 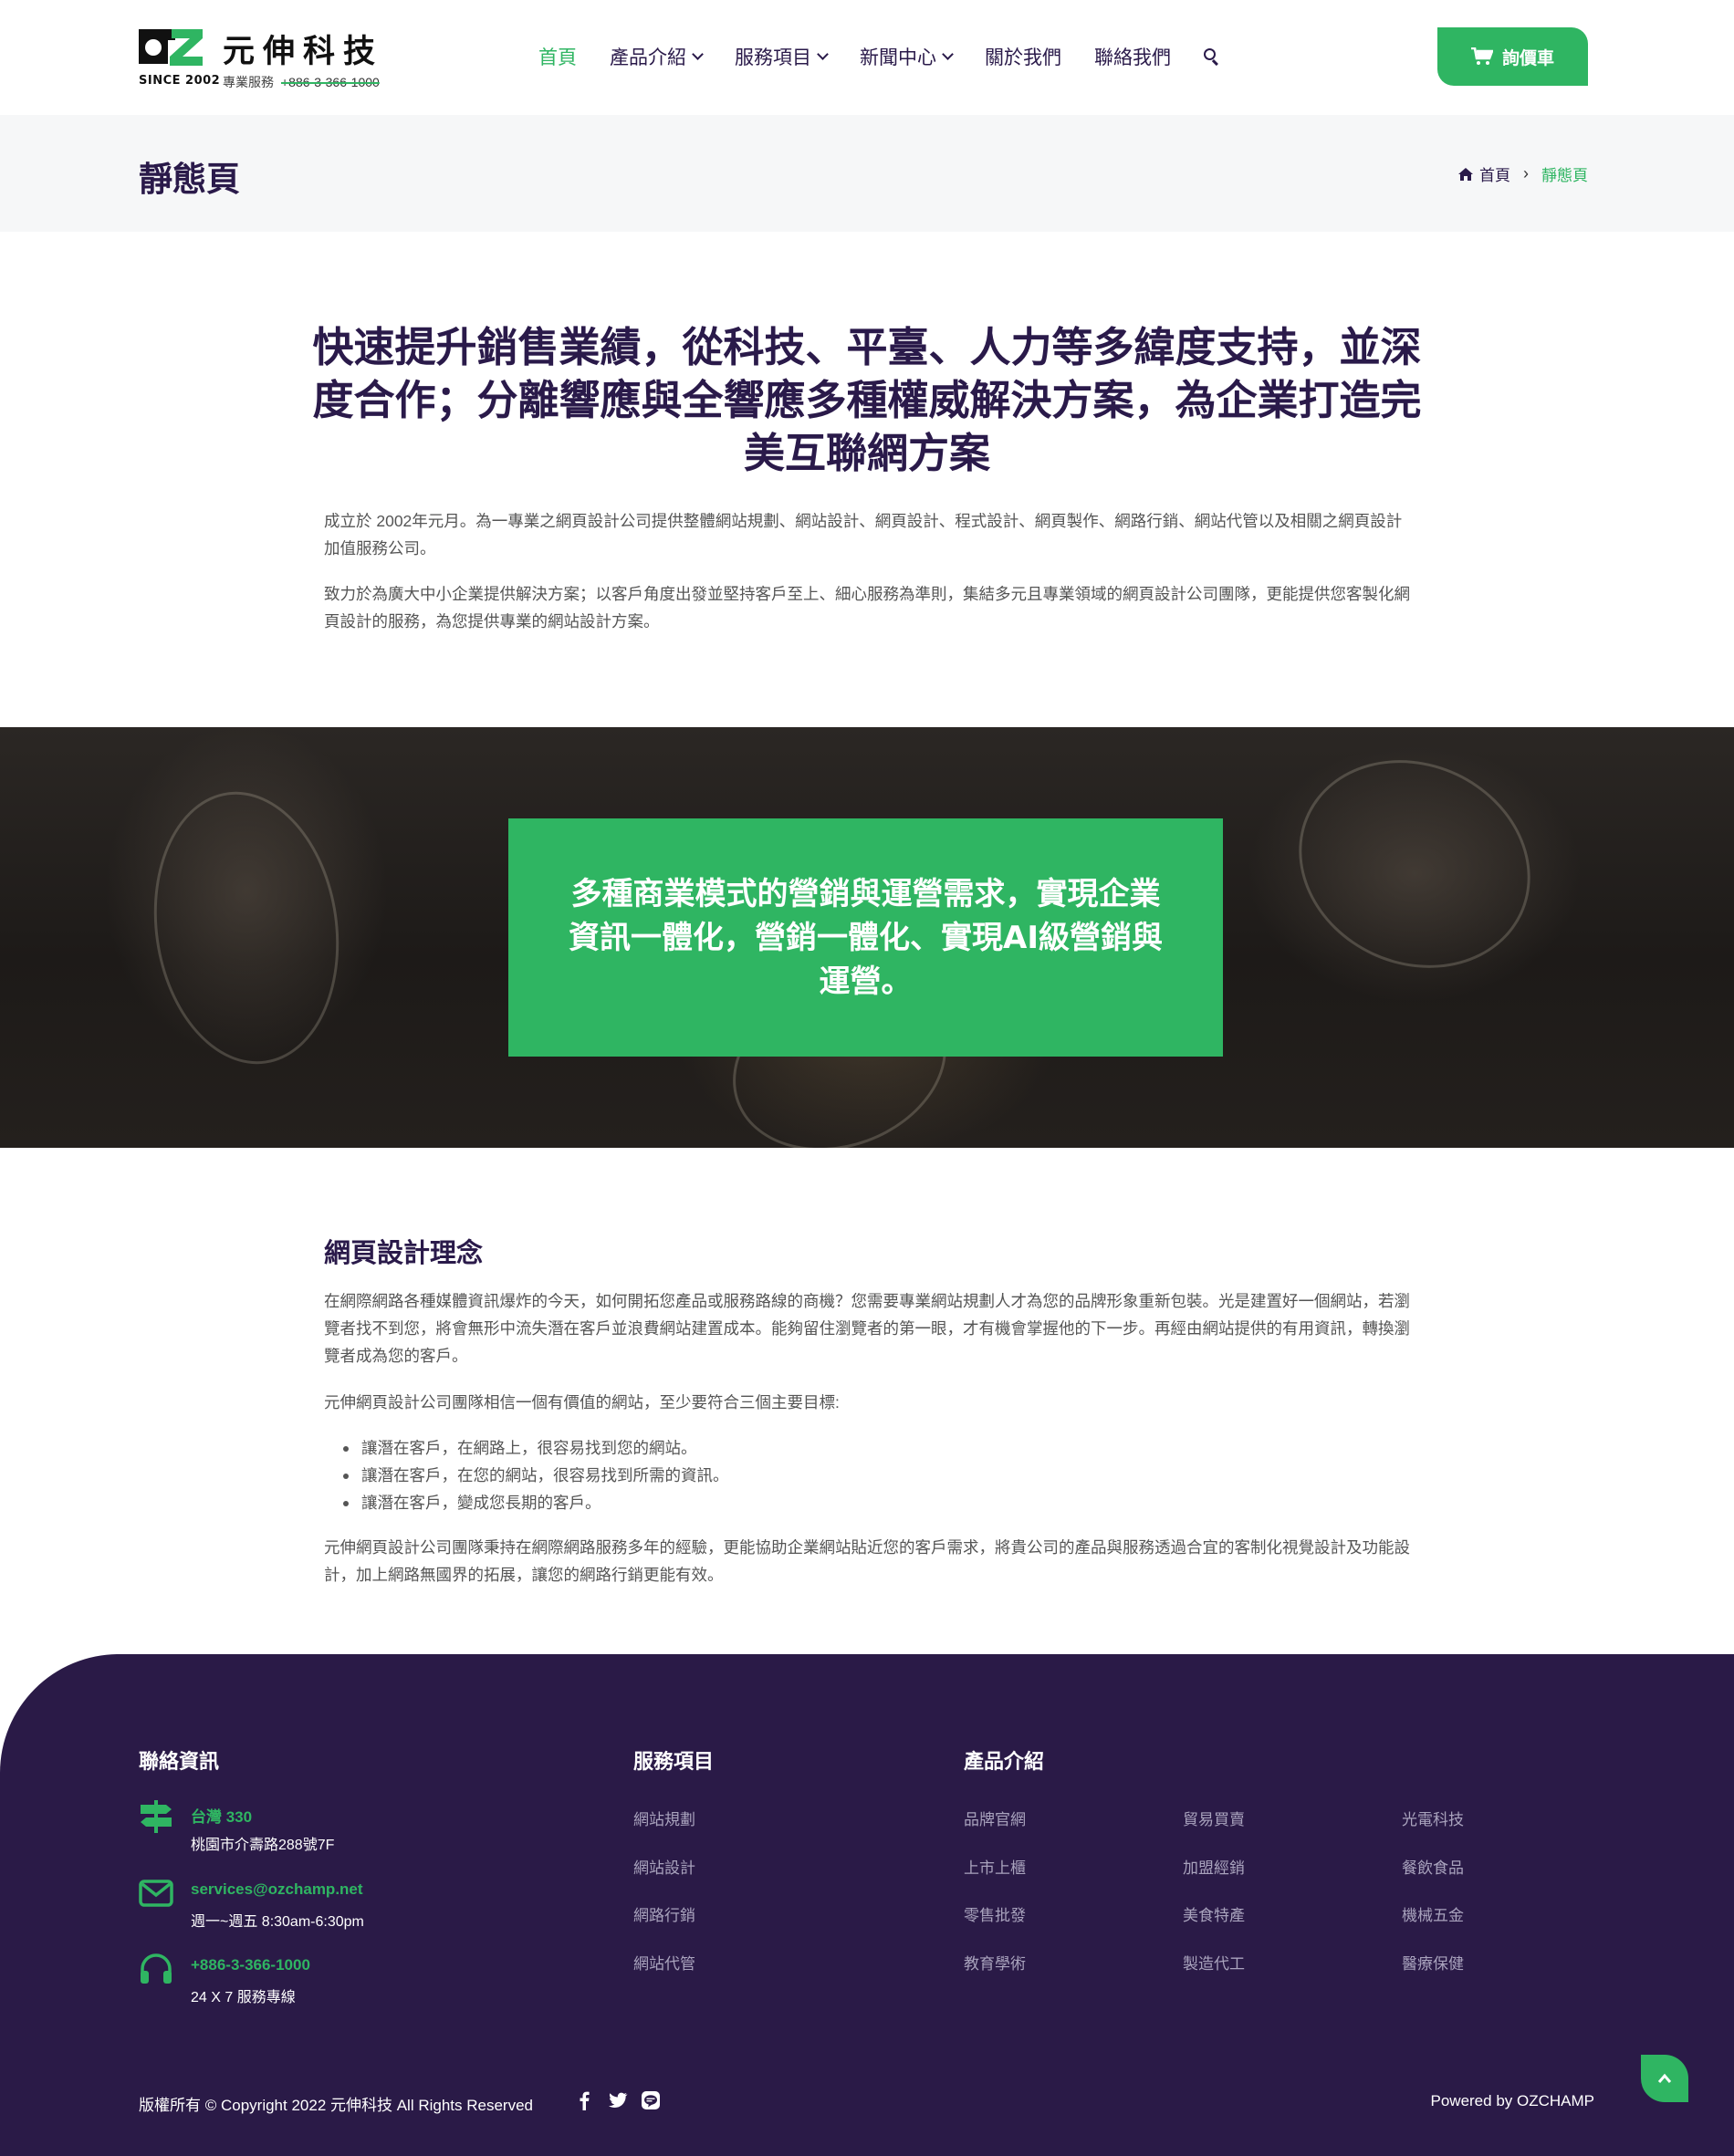 I want to click on logo-since: SINCE 2002, so click(x=180, y=81).